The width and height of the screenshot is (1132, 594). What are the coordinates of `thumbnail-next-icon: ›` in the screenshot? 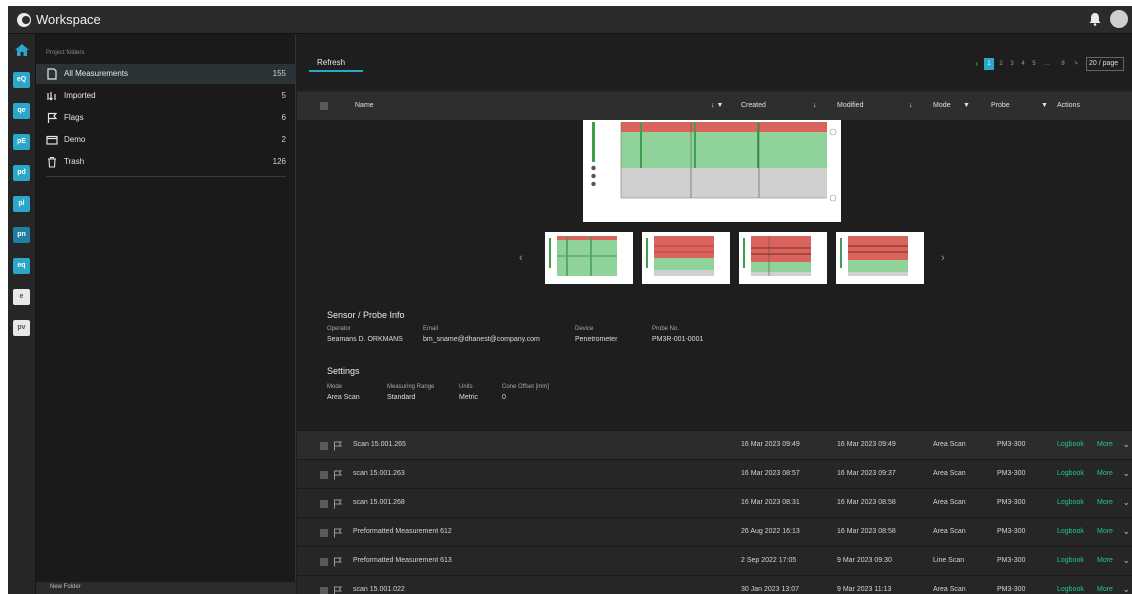 It's located at (943, 258).